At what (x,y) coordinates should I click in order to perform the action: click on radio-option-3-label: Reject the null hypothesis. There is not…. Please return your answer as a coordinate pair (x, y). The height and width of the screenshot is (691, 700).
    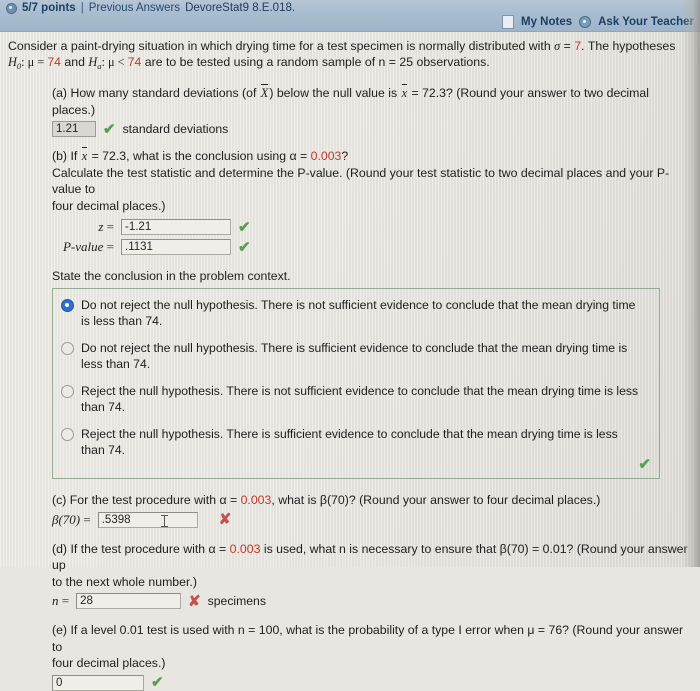
    Looking at the image, I should click on (360, 399).